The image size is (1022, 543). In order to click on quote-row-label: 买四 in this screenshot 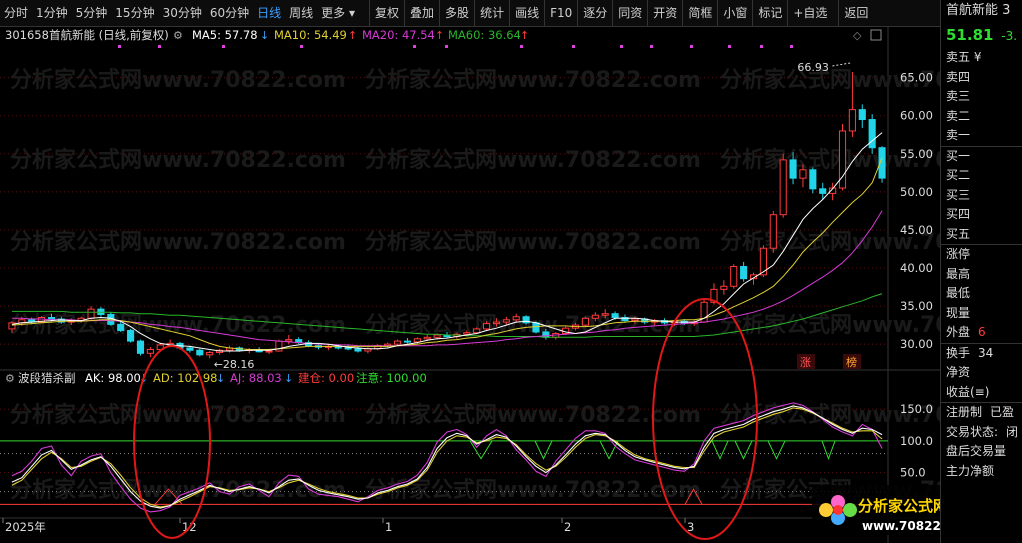, I will do `click(958, 214)`.